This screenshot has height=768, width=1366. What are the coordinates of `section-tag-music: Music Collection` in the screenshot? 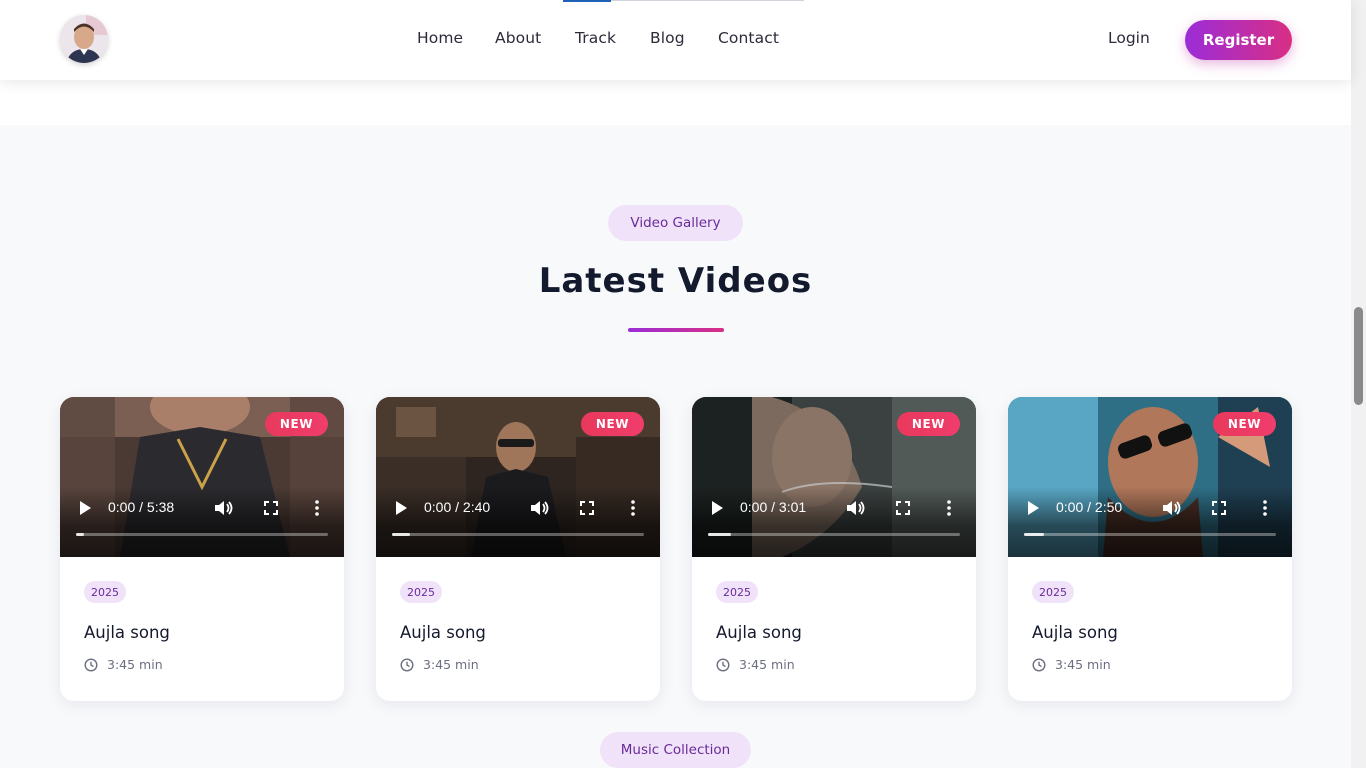 It's located at (675, 750).